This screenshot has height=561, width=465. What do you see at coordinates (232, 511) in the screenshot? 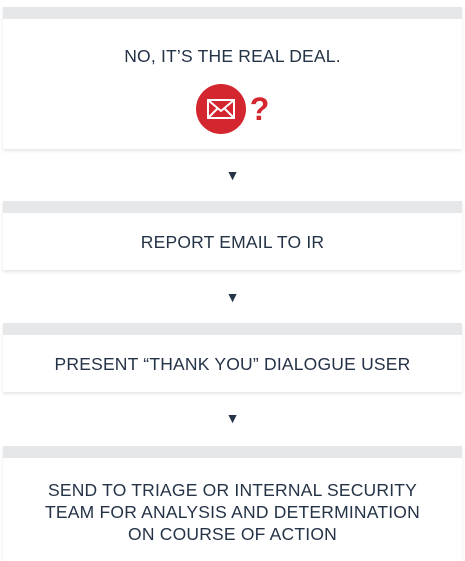
I see `step-label-4-line-2: TEAM FOR ANALYSIS AND DETERMINATION` at bounding box center [232, 511].